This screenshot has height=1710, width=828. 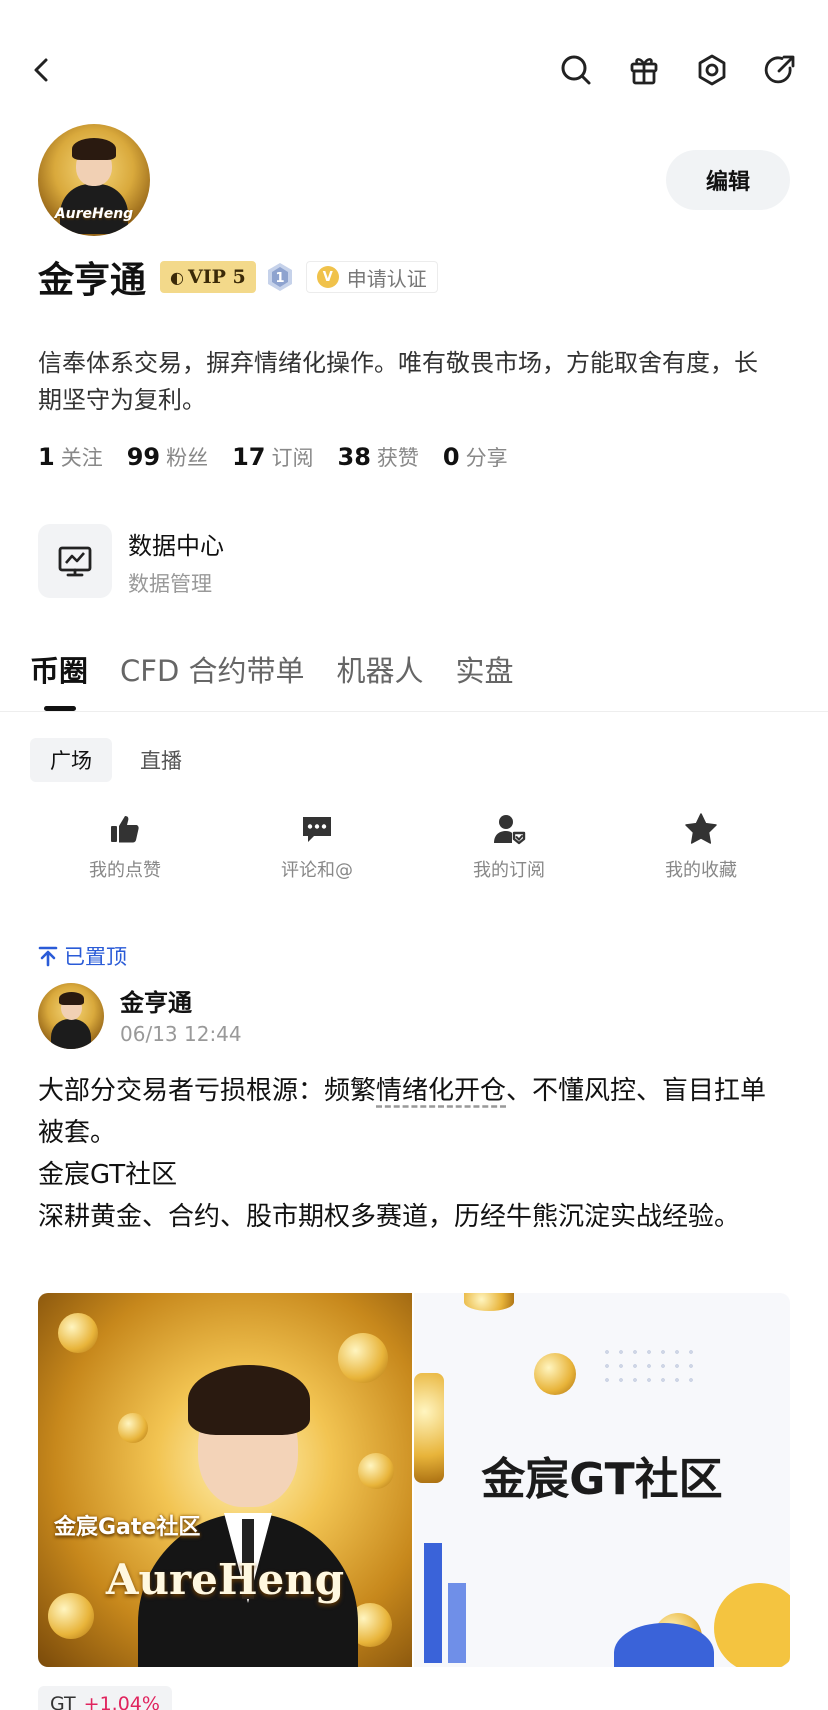 I want to click on level-badge: 1, so click(x=280, y=277).